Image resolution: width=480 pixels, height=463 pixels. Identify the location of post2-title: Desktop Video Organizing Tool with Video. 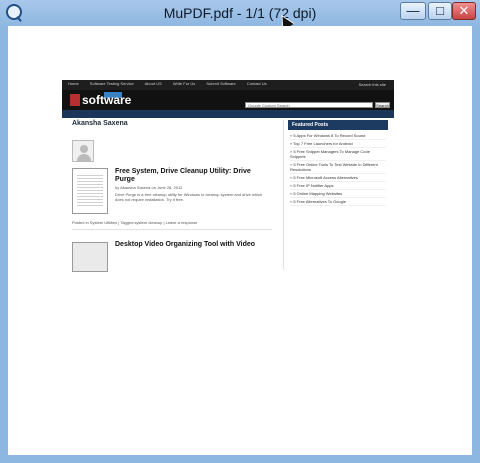
(190, 245).